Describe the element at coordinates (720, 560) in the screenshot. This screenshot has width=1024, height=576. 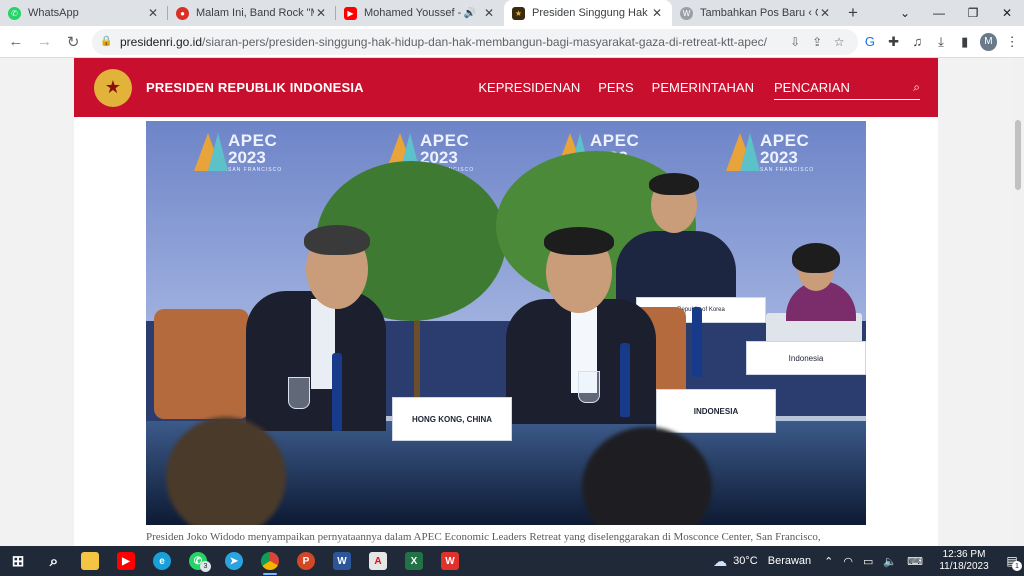
I see `cloud-icon: ☁` at that location.